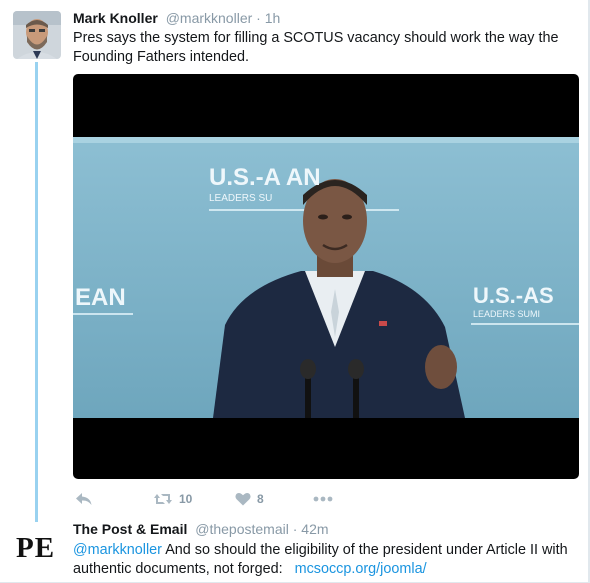  I want to click on thread-connector-line, so click(36, 292).